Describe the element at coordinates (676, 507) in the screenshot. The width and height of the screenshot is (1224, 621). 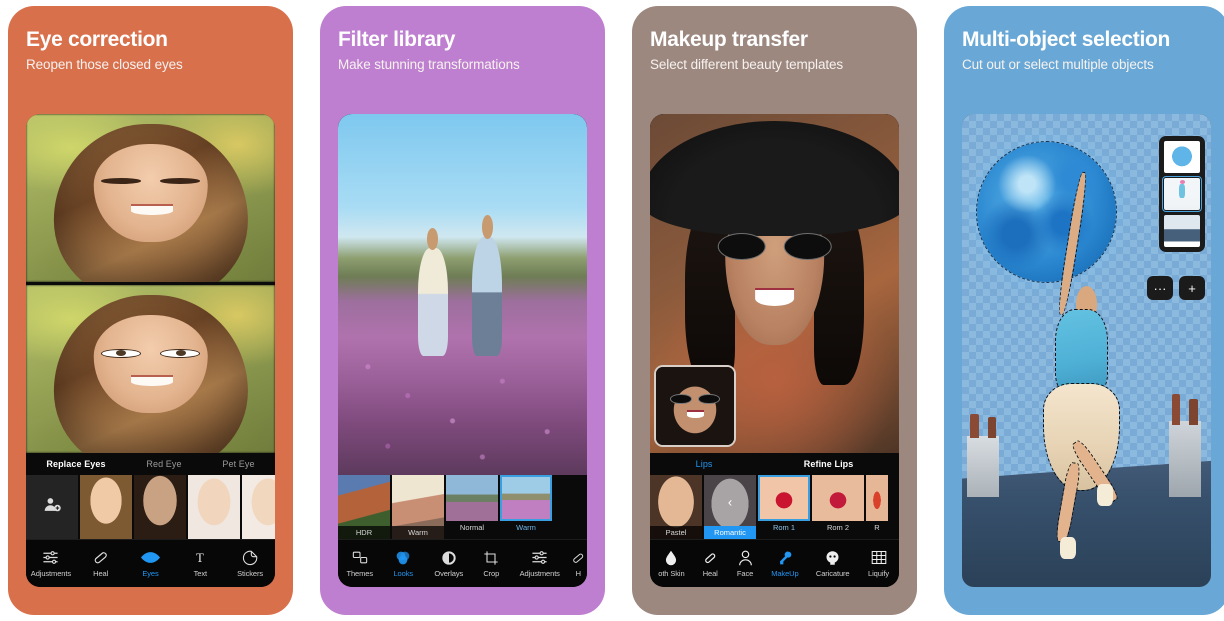
I see `lip-template-thumbnail: Pastel` at that location.